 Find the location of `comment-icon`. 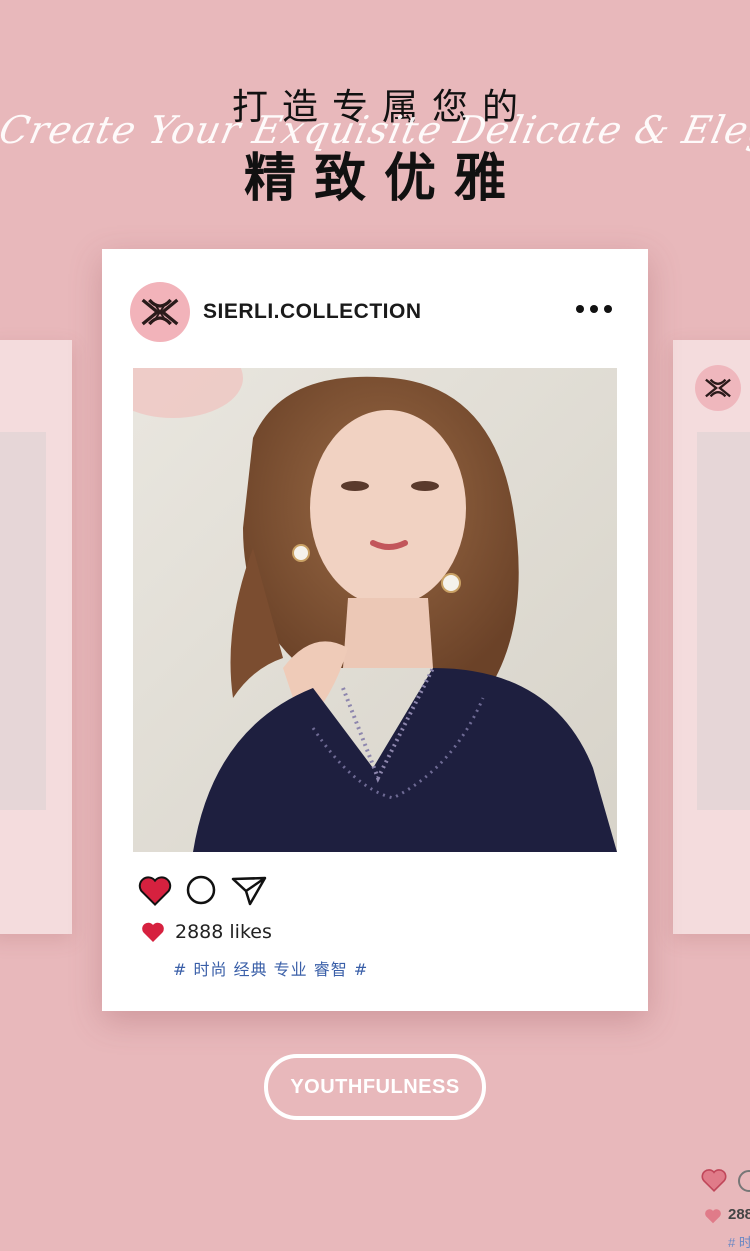

comment-icon is located at coordinates (201, 890).